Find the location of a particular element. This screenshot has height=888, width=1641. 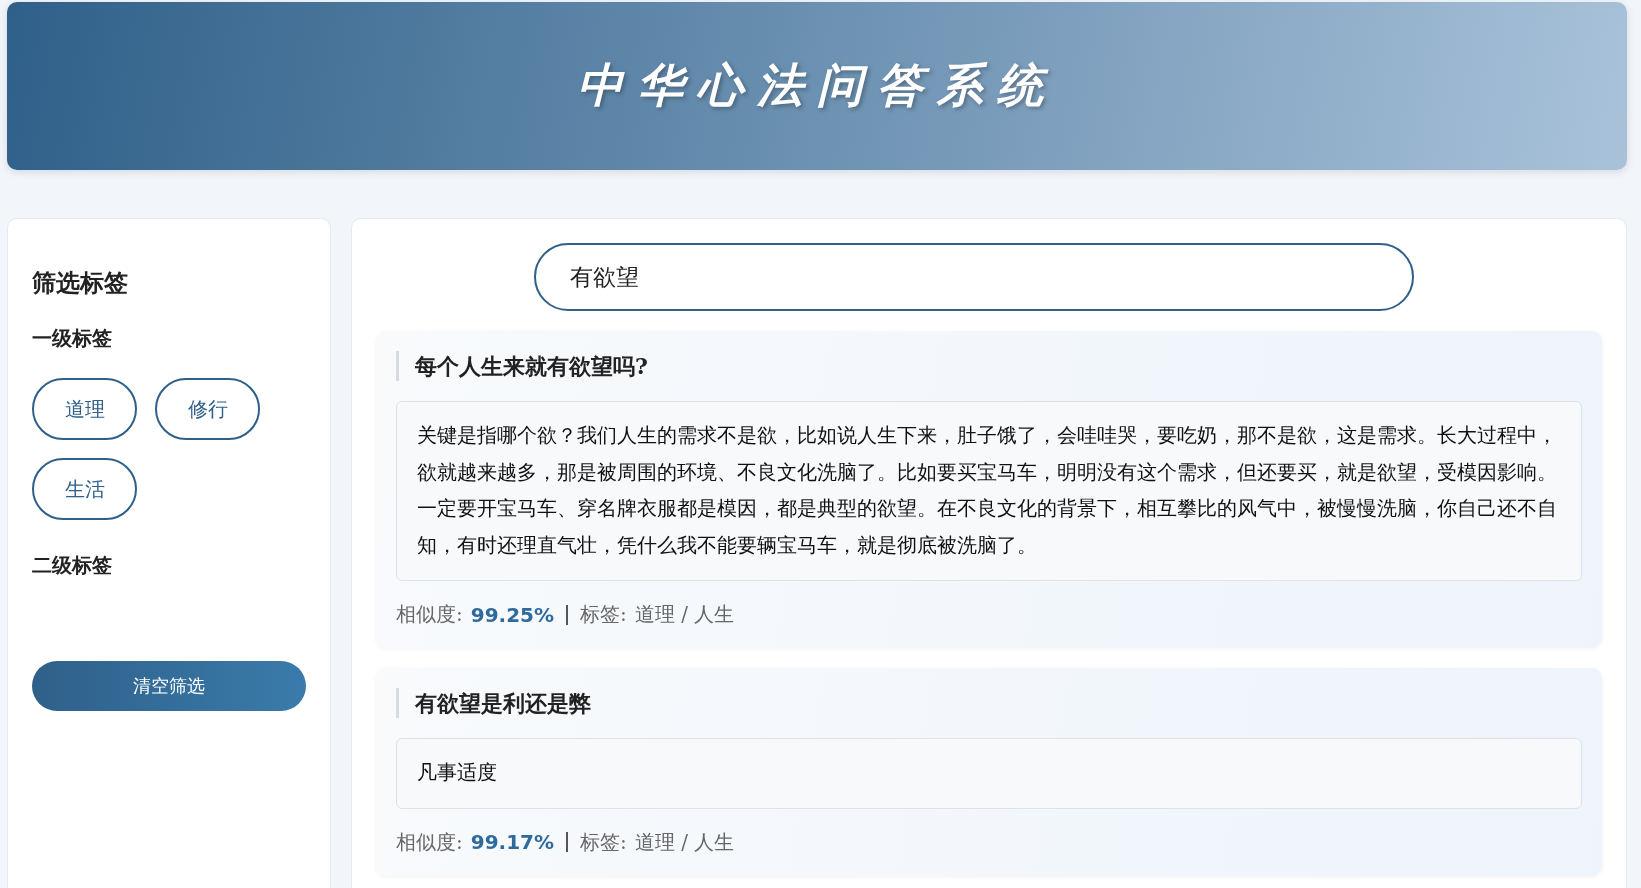

panel-title: 筛选标签 is located at coordinates (80, 283).